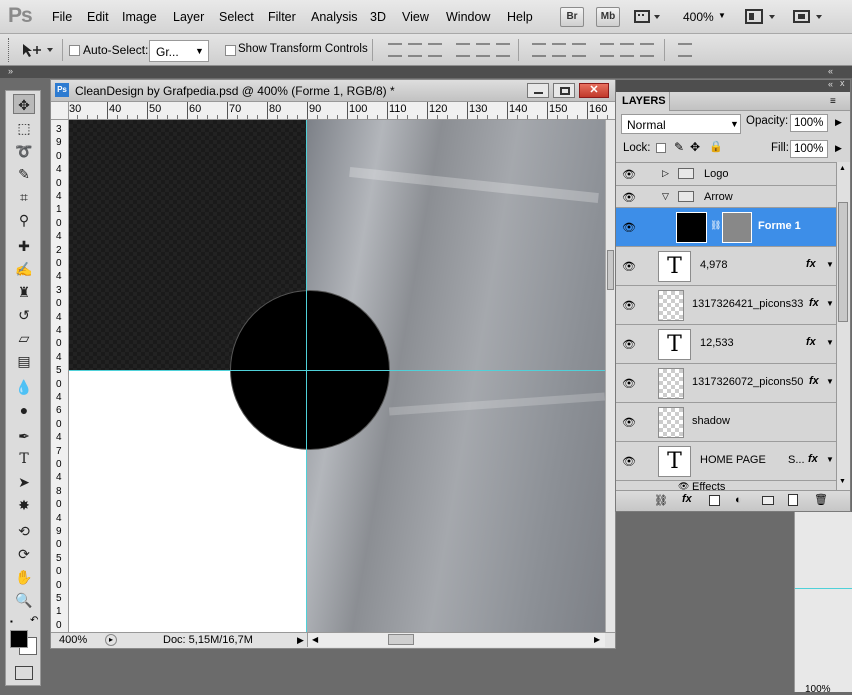  I want to click on 3d-orbit-tool-icon: ⟳, so click(24, 554).